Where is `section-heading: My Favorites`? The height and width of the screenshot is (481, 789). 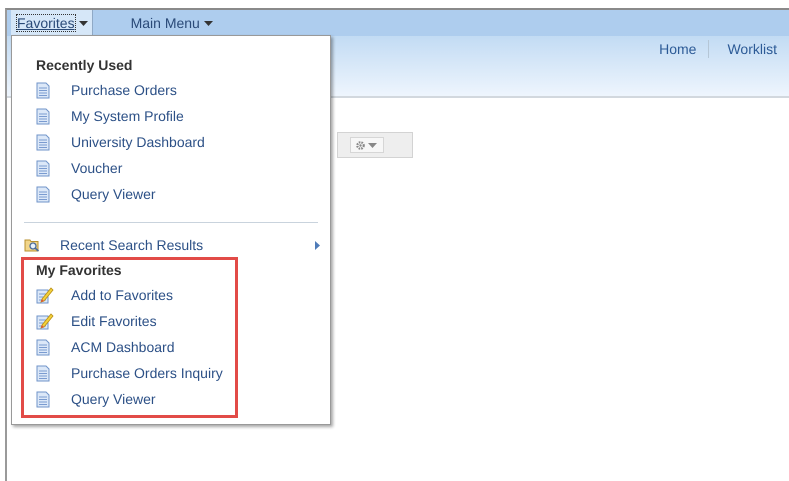 section-heading: My Favorites is located at coordinates (79, 271).